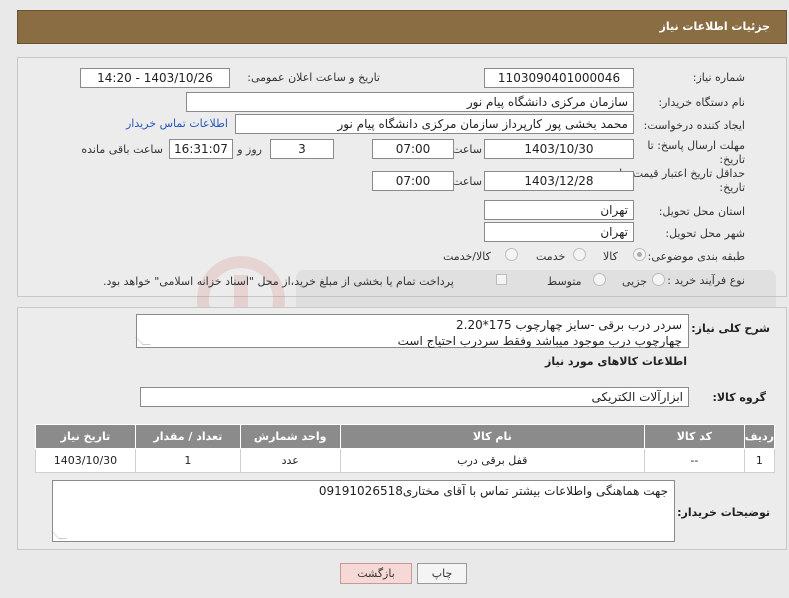 The image size is (789, 598). Describe the element at coordinates (696, 145) in the screenshot. I see `deadline-label: مهلت ارسال پاسخ: تا` at that location.